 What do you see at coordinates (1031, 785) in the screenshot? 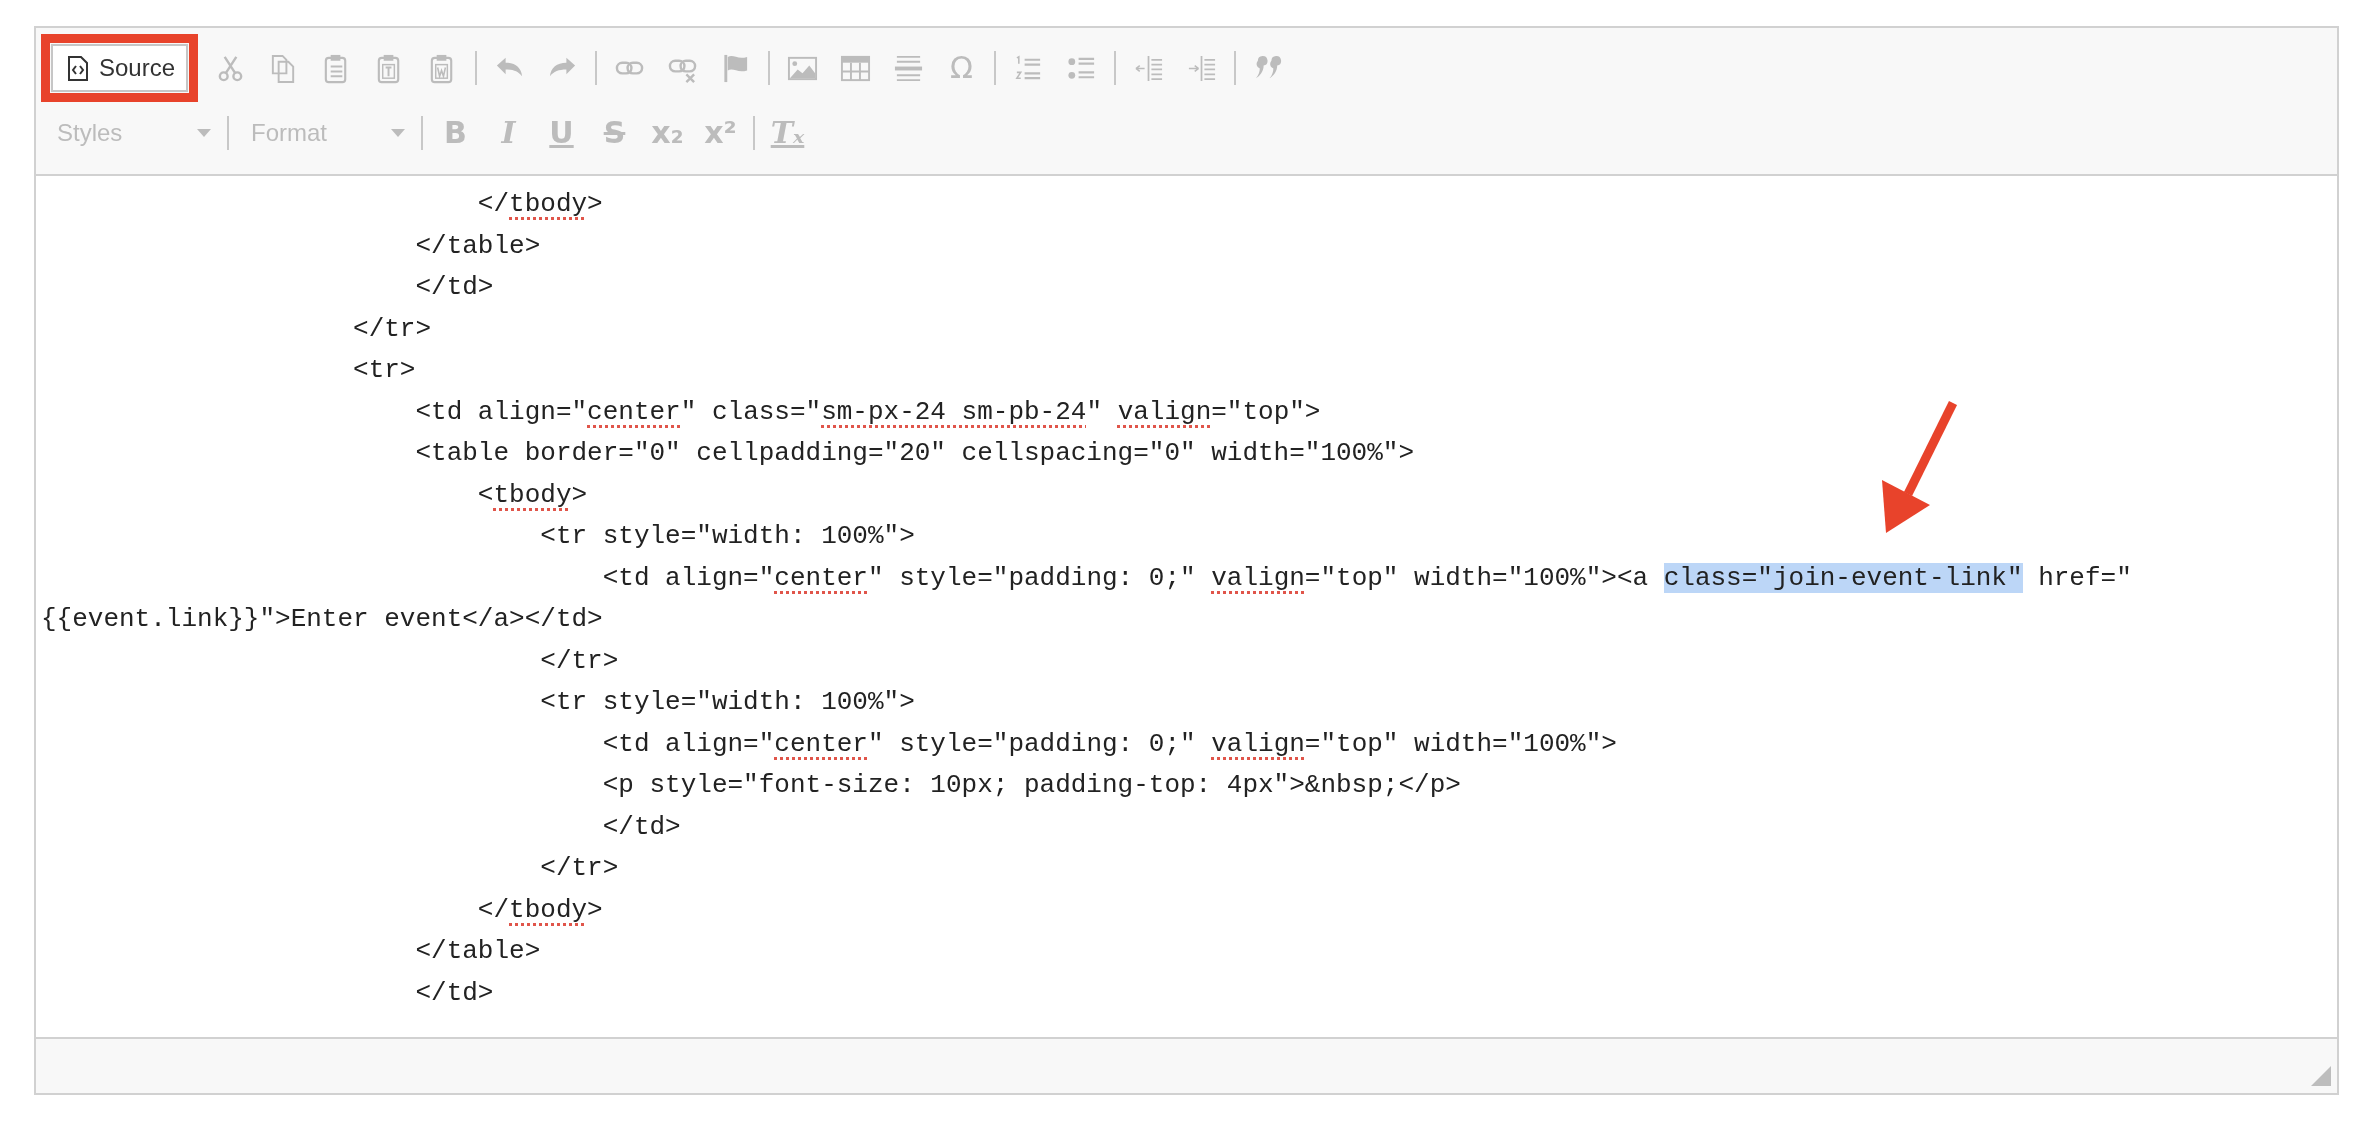
I see `code-line: <p style="font-size: 10px; padding-top: 4px">&nbsp;</p>` at bounding box center [1031, 785].